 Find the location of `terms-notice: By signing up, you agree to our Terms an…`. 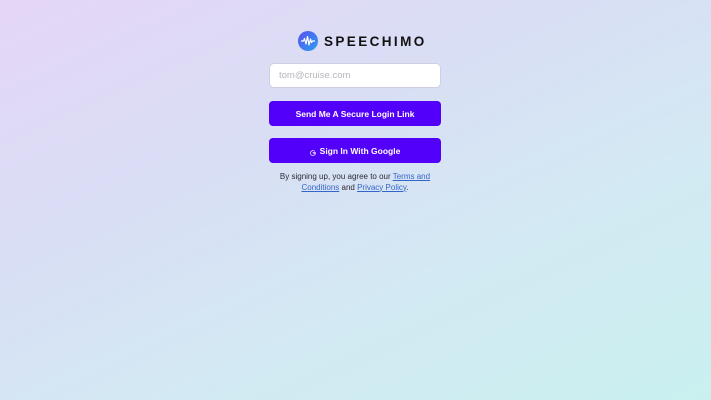

terms-notice: By signing up, you agree to our Terms an… is located at coordinates (355, 182).